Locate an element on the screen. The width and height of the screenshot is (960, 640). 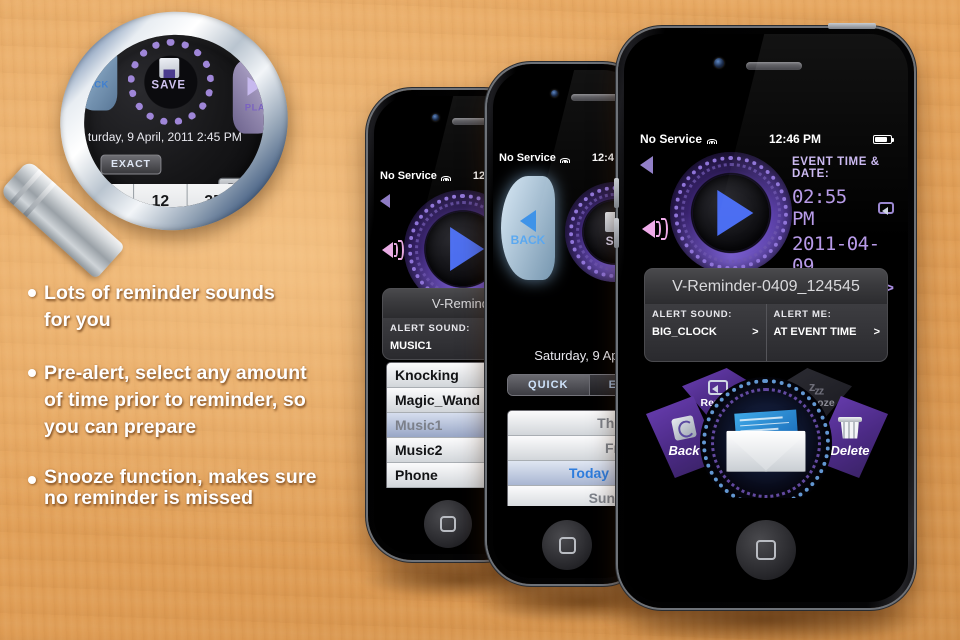
back-arrow-icon is located at coordinates (684, 427).